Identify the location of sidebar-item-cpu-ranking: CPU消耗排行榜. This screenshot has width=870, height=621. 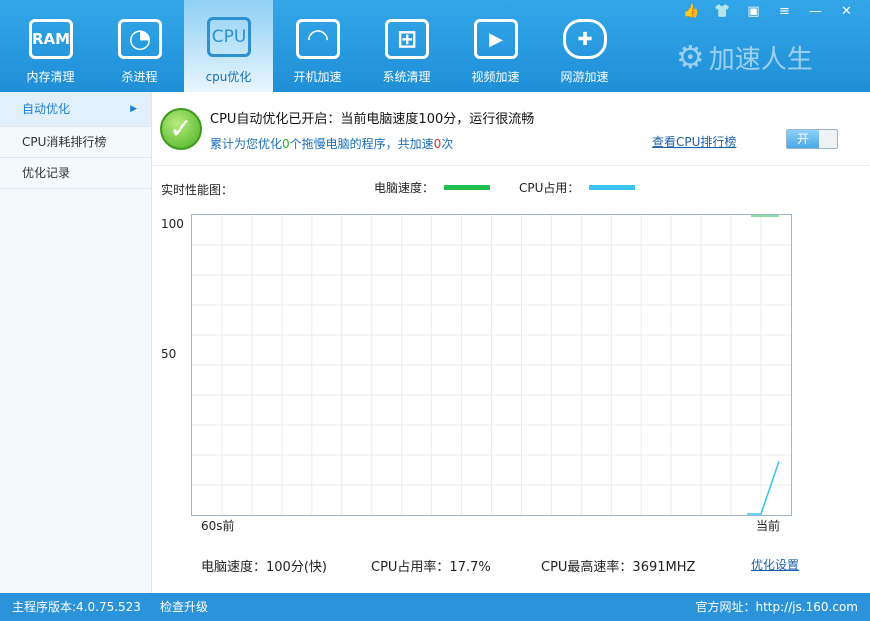
(75, 142).